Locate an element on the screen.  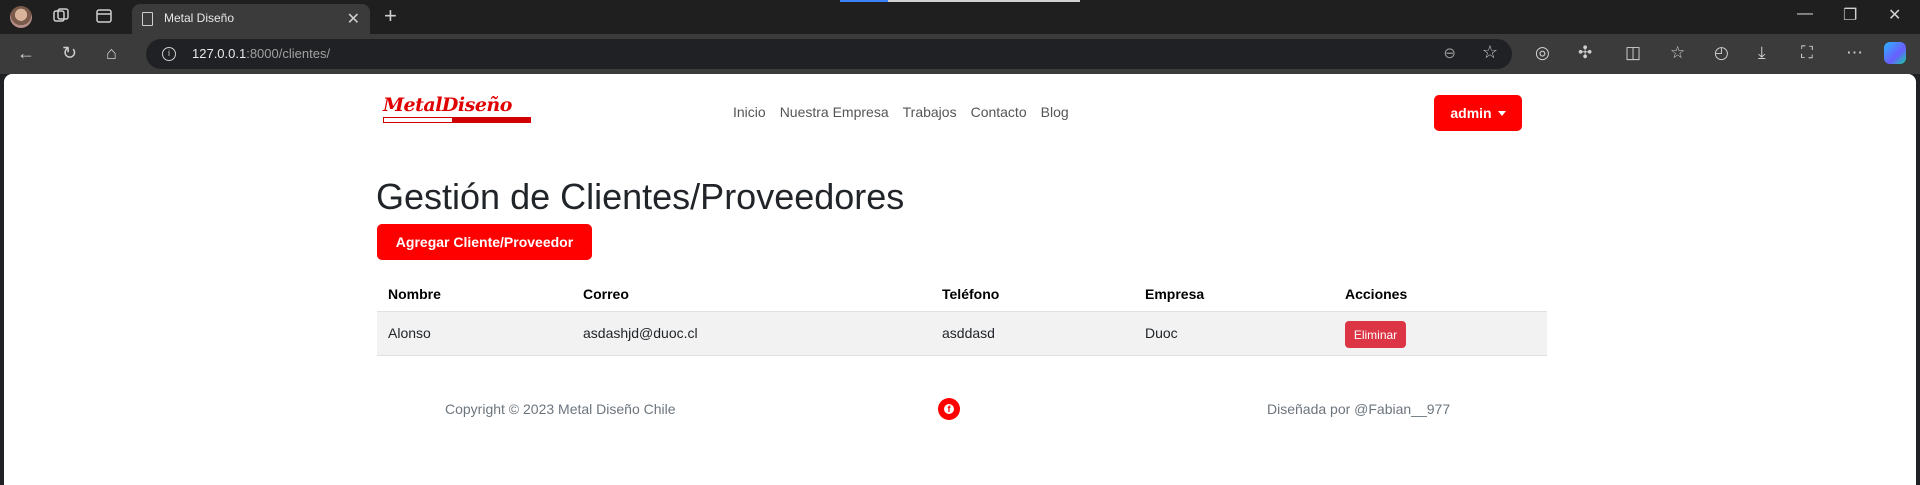
nav-link-nuestra-empresa: Nuestra Empresa is located at coordinates (834, 112).